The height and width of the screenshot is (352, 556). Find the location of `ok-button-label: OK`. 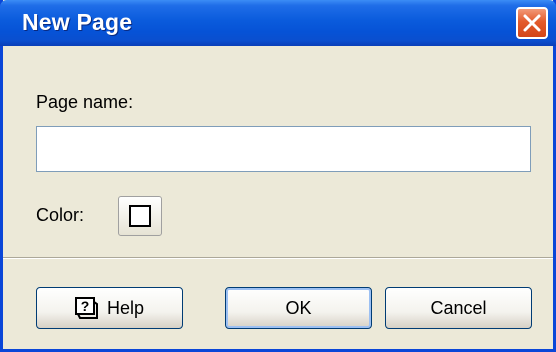

ok-button-label: OK is located at coordinates (298, 307).